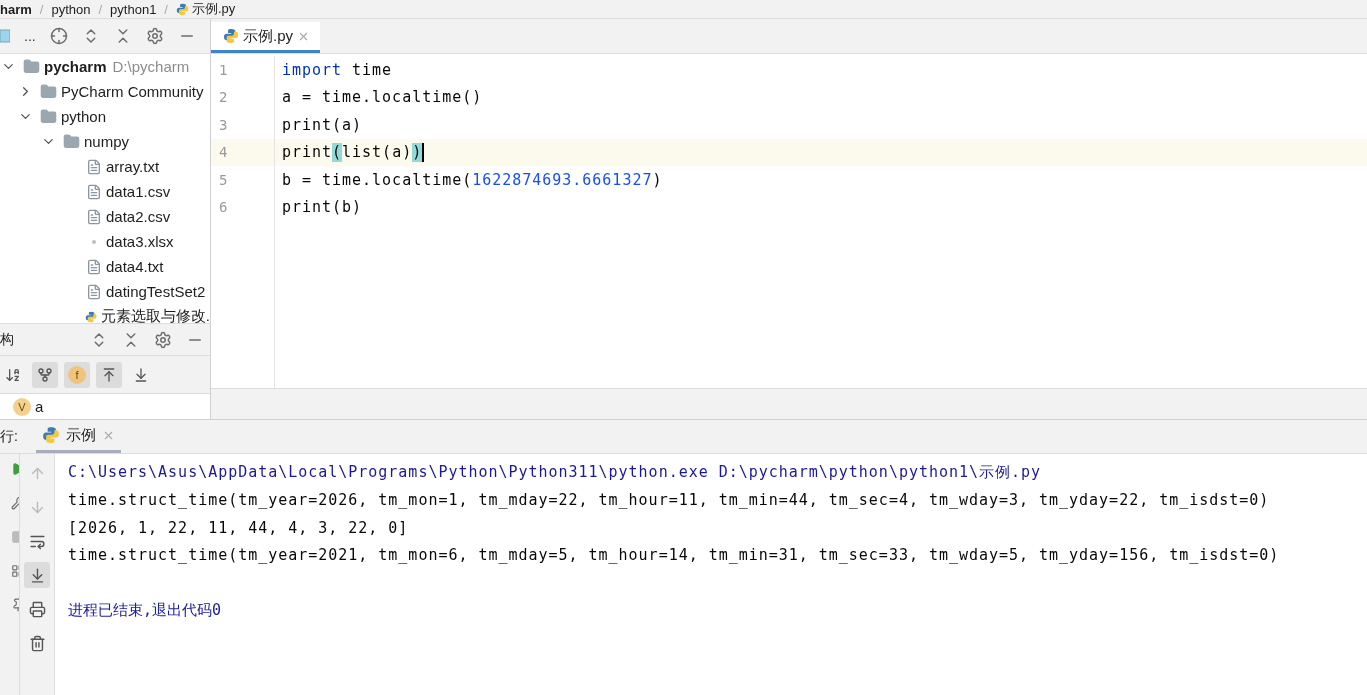 The image size is (1367, 695). I want to click on editor-tab: 示例.py, so click(265, 37).